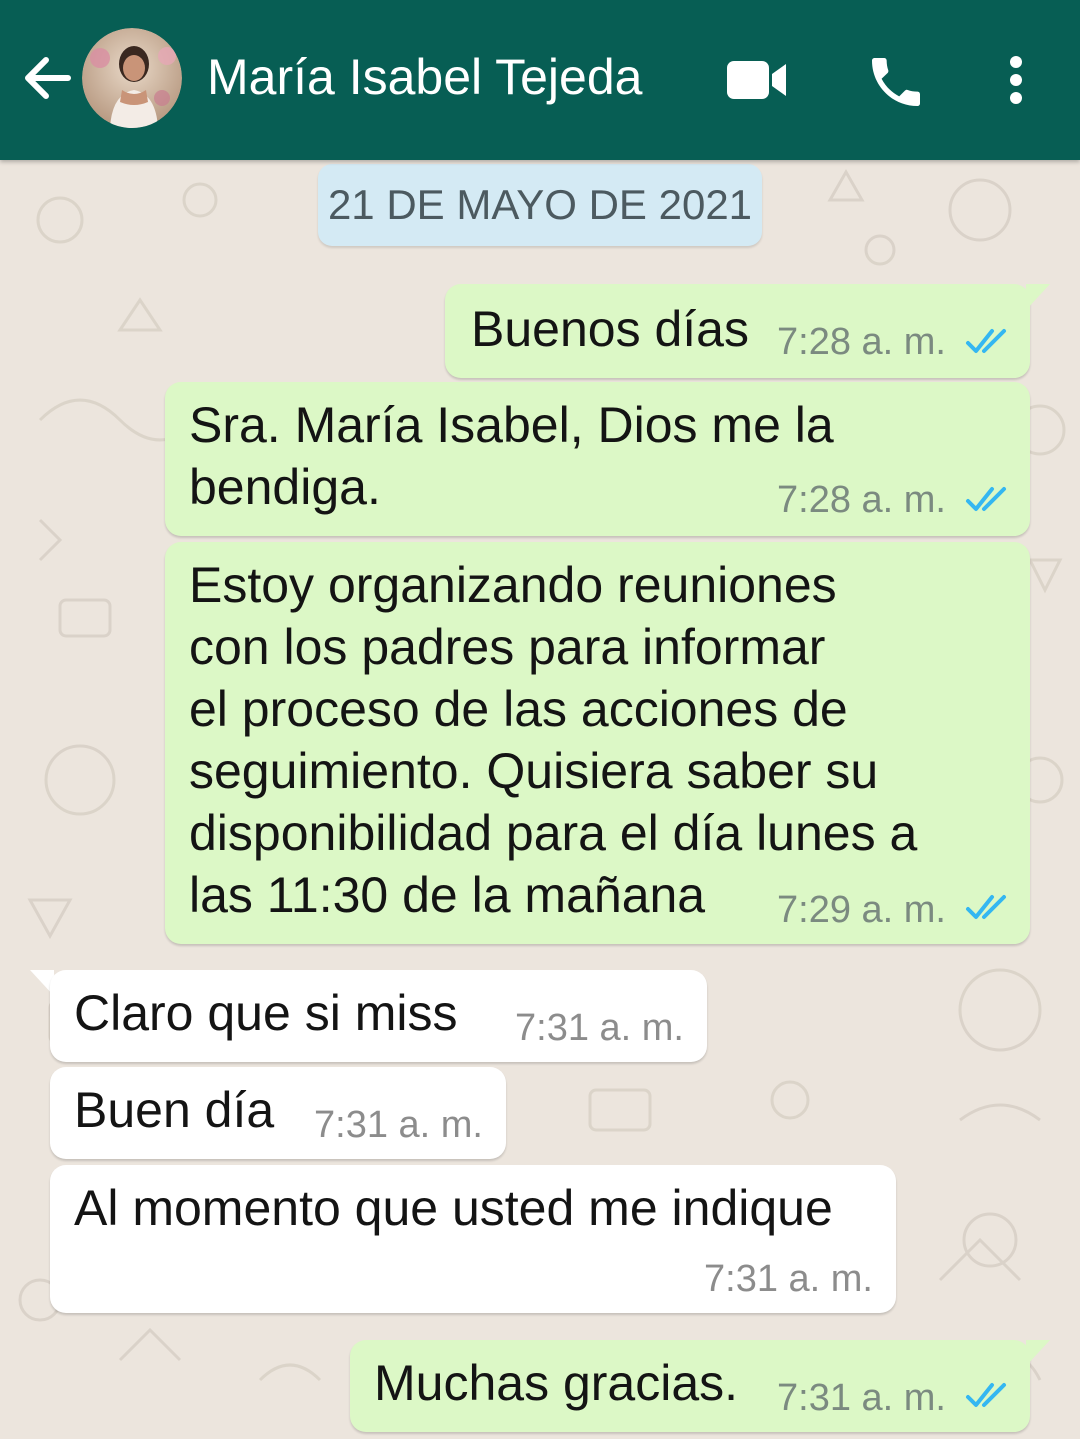 This screenshot has height=1439, width=1080. What do you see at coordinates (861, 910) in the screenshot?
I see `message-time: 7:29 a. m.` at bounding box center [861, 910].